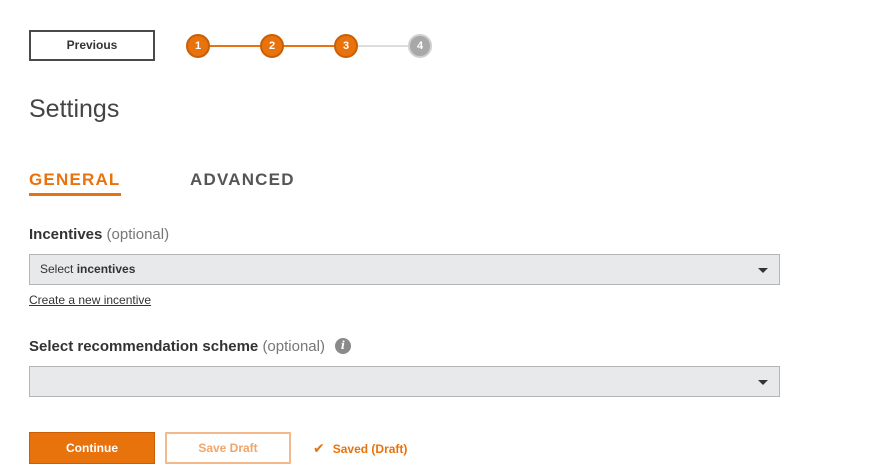 Image resolution: width=884 pixels, height=475 pixels. I want to click on incentives-label-text: Incentives, so click(66, 234).